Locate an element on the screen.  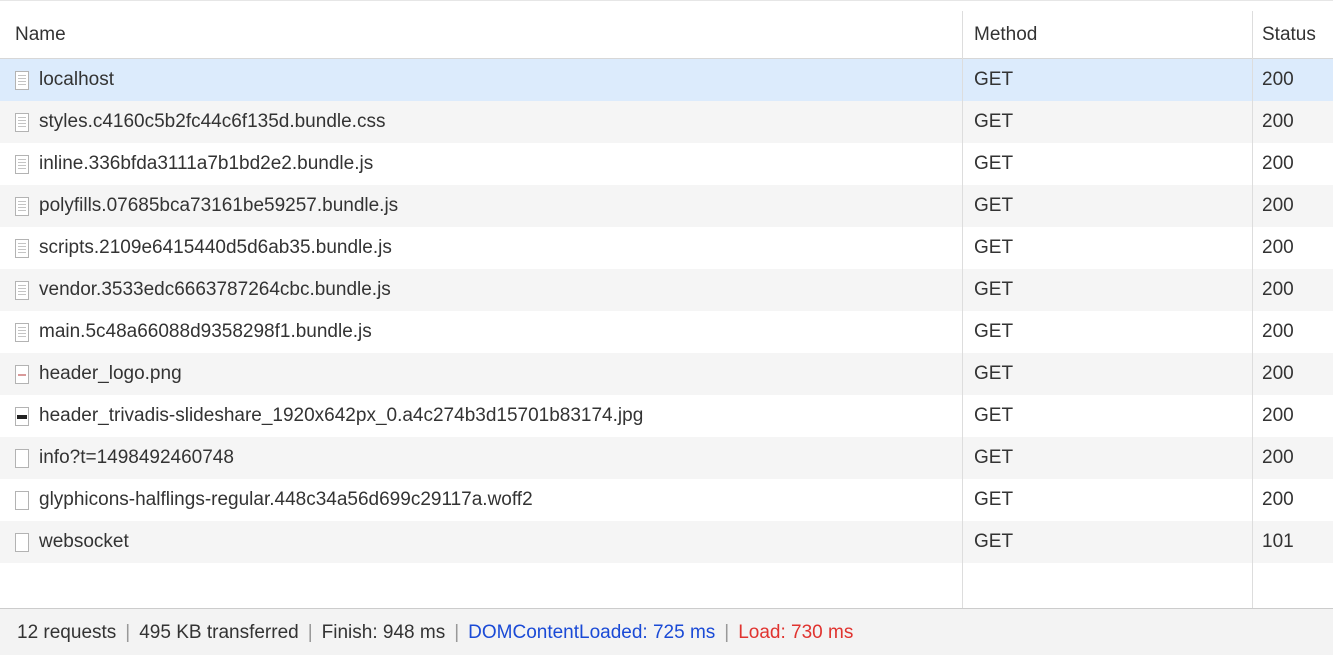
dark-image-icon is located at coordinates (22, 416).